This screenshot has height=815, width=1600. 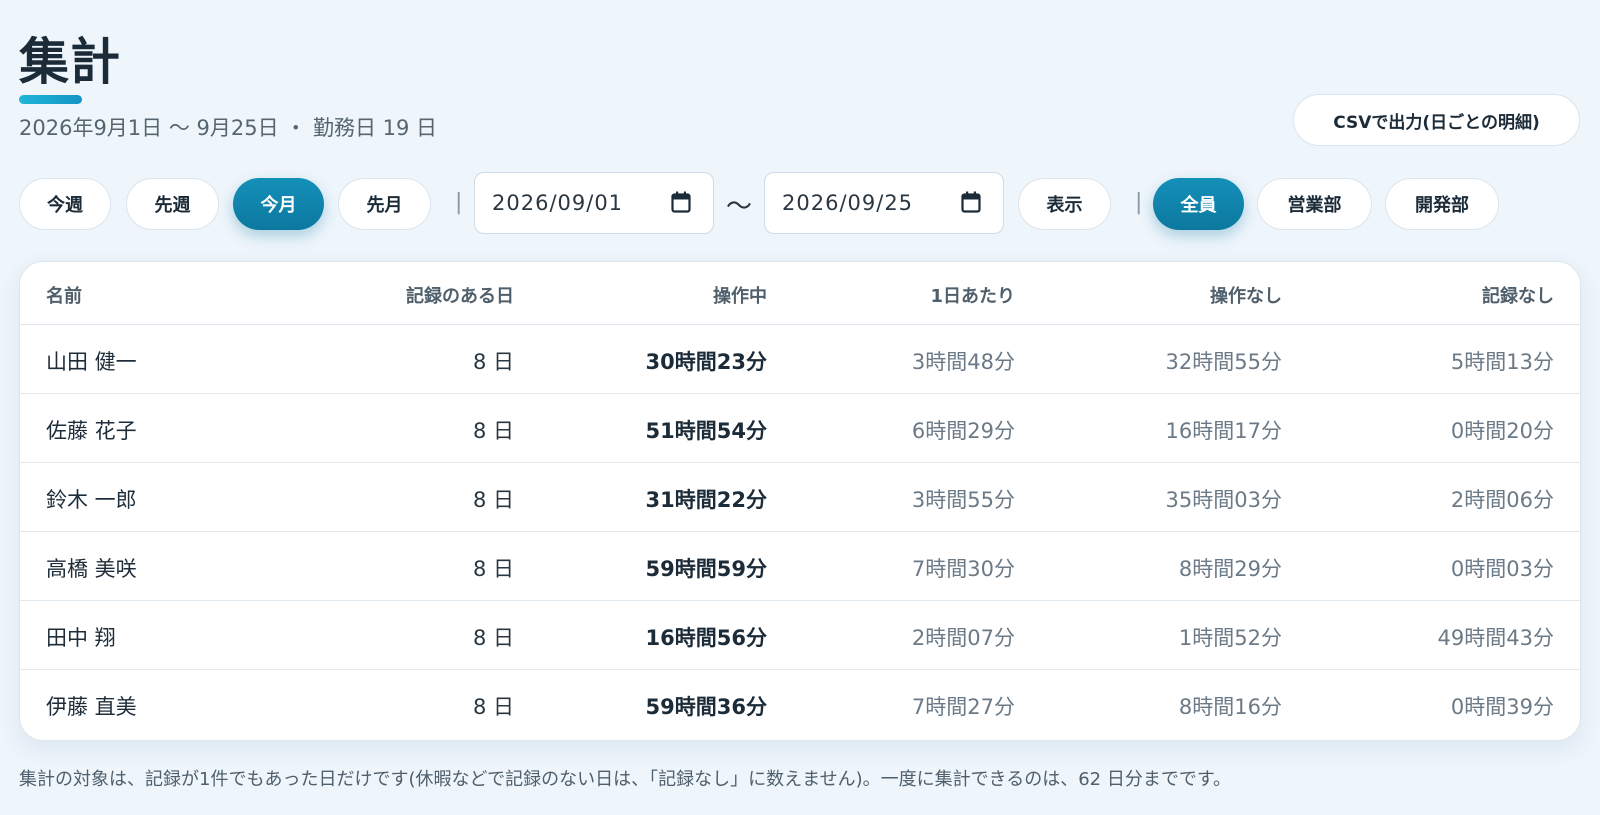 What do you see at coordinates (800, 497) in the screenshot?
I see `table-row: 鈴木 一郎 8 日 31時間22分 3時間55分 35時間03分 2時間06分` at bounding box center [800, 497].